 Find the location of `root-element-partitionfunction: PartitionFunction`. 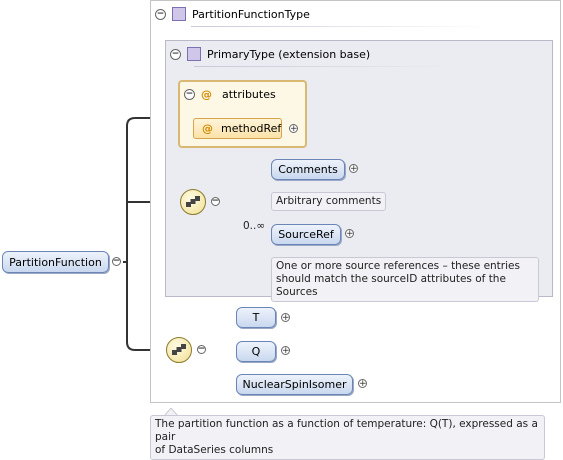

root-element-partitionfunction: PartitionFunction is located at coordinates (55, 262).